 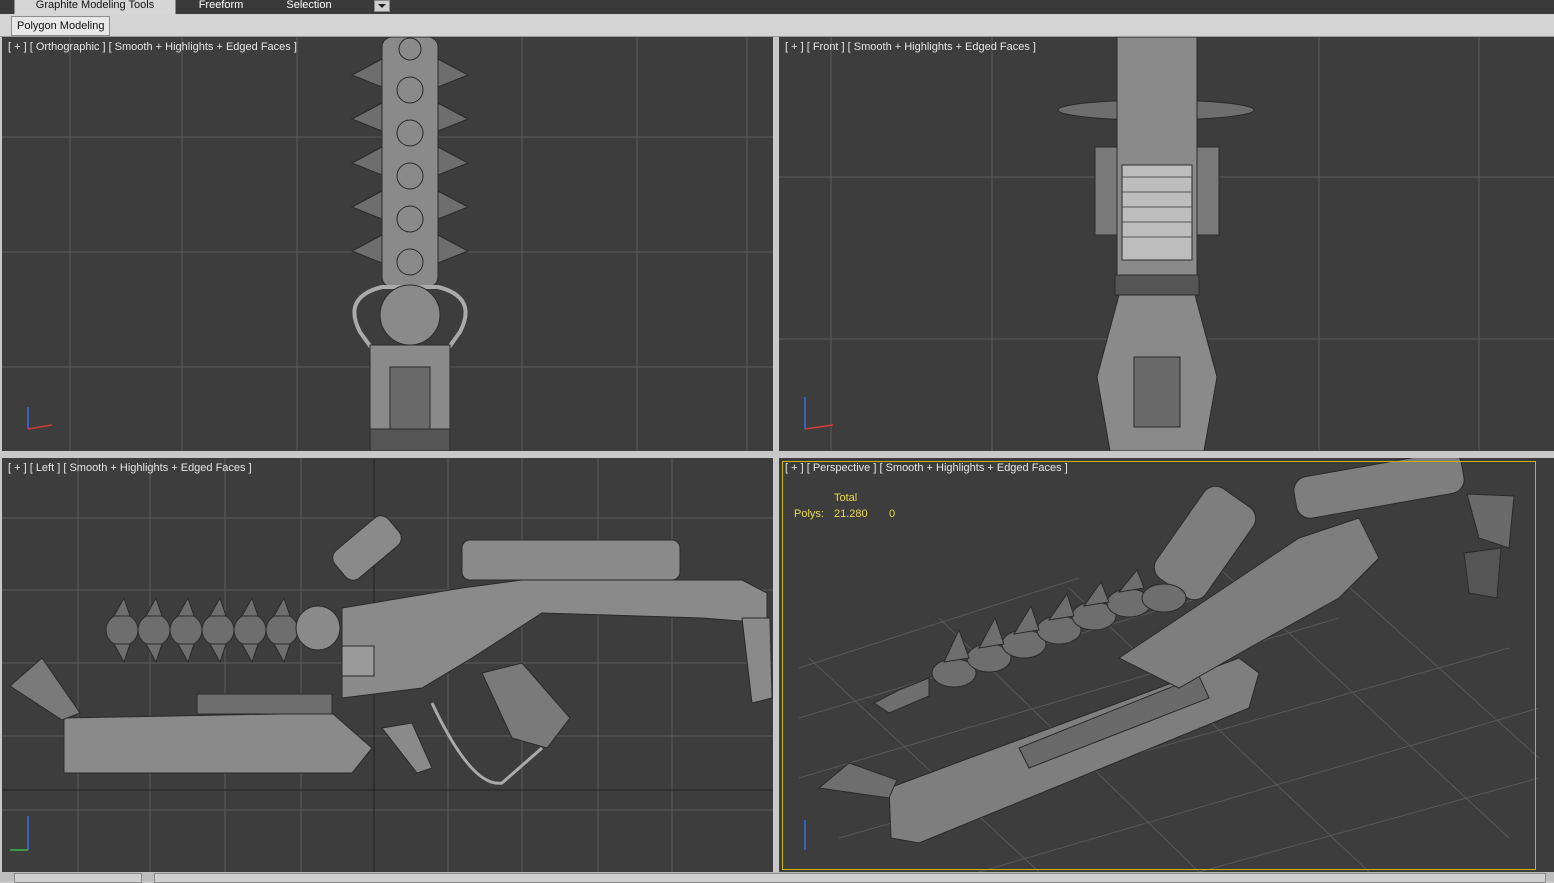 I want to click on tab-graphite-modeling-tools: Graphite Modeling Tools, so click(x=95, y=7).